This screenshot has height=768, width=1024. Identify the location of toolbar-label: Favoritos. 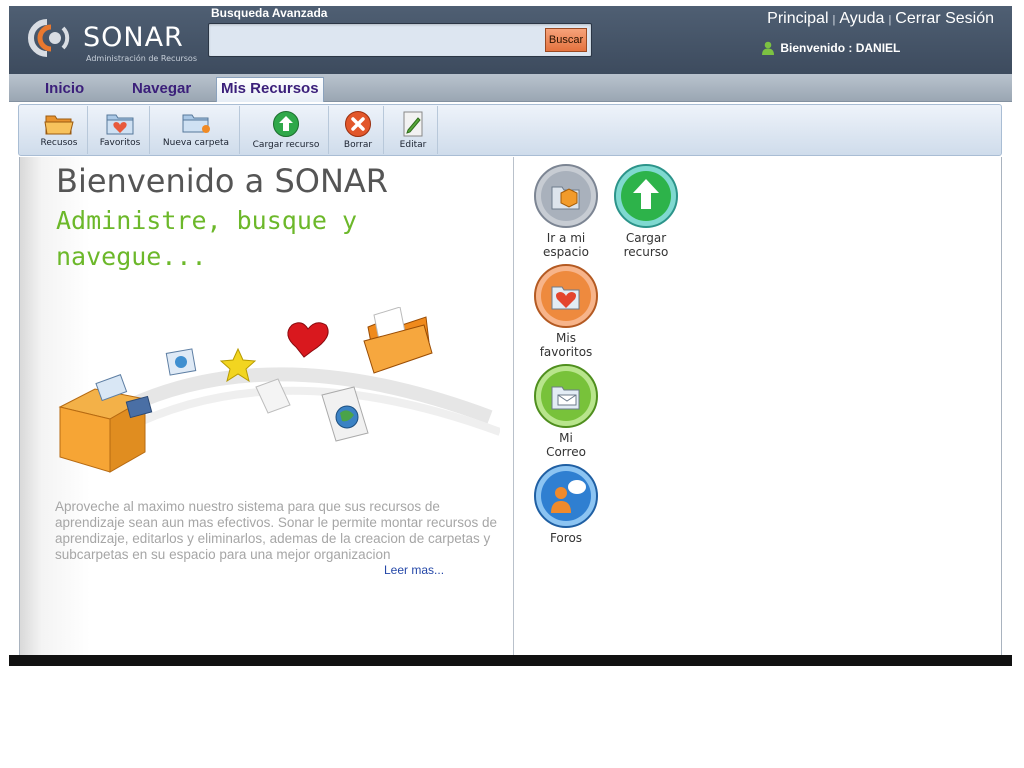
(120, 143).